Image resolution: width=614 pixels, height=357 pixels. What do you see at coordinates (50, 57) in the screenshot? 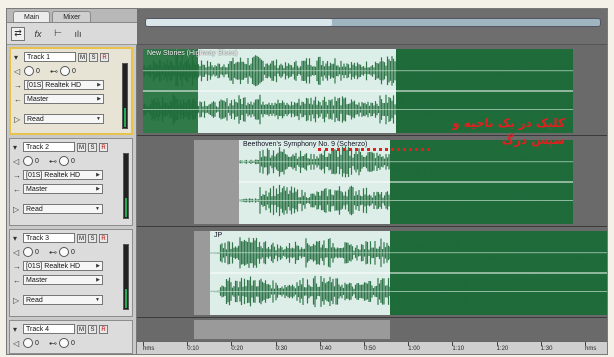
I see `track-name-field: Track 1` at bounding box center [50, 57].